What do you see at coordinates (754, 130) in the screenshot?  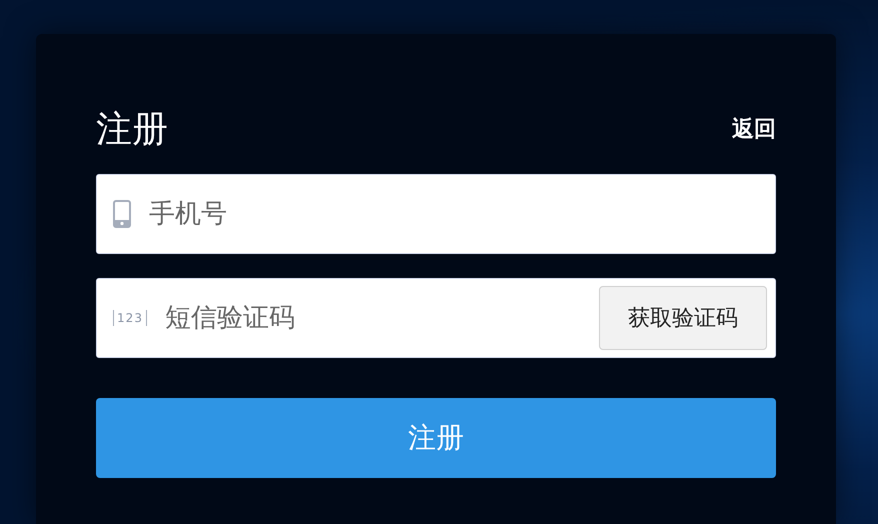 I see `back-link: 返回` at bounding box center [754, 130].